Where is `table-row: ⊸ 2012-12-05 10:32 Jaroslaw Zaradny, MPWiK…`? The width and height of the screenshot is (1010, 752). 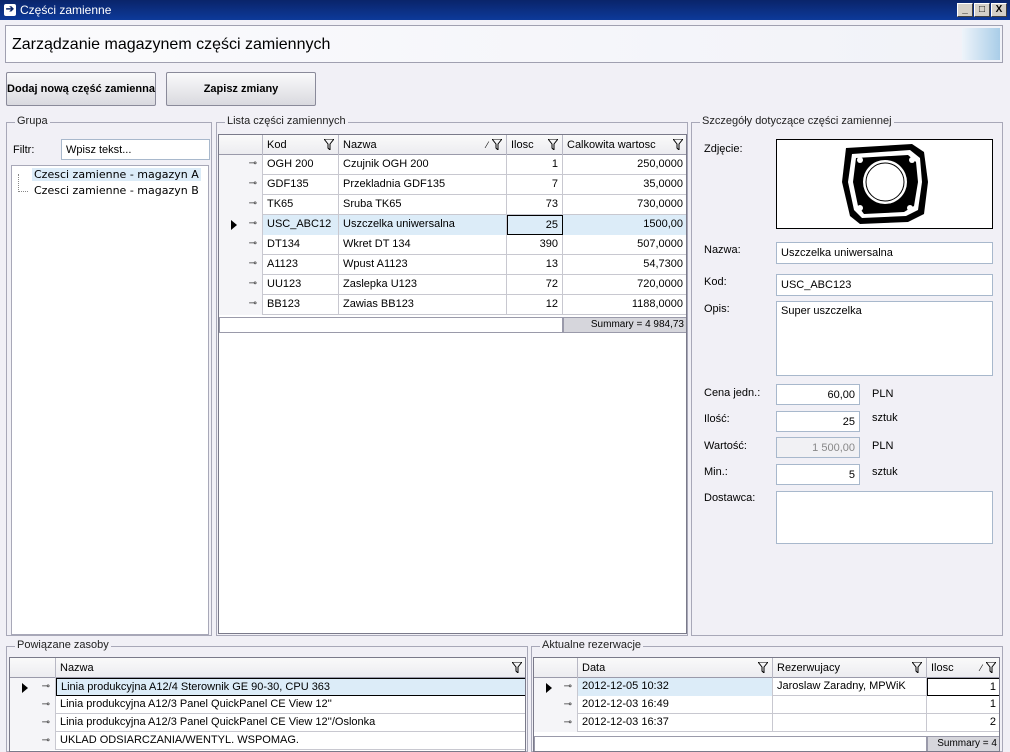
table-row: ⊸ 2012-12-05 10:32 Jaroslaw Zaradny, MPWiK… is located at coordinates (766, 687).